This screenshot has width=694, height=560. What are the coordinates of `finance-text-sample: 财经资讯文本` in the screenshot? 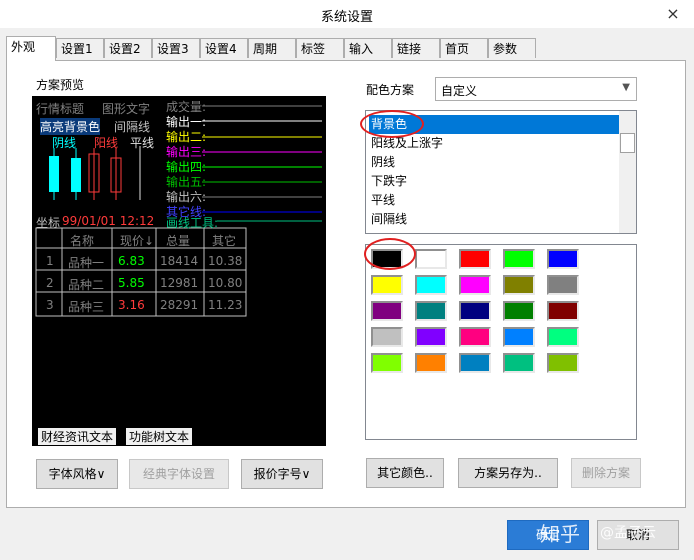 It's located at (77, 436).